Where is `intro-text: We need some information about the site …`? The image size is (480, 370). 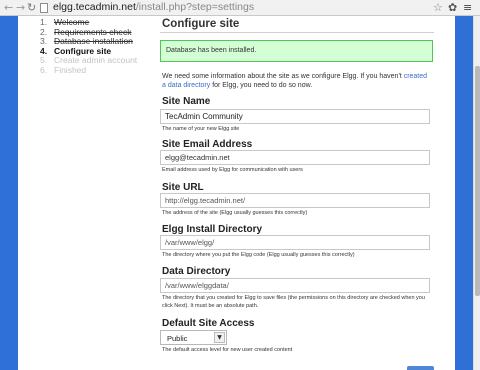 intro-text: We need some information about the site … is located at coordinates (295, 81).